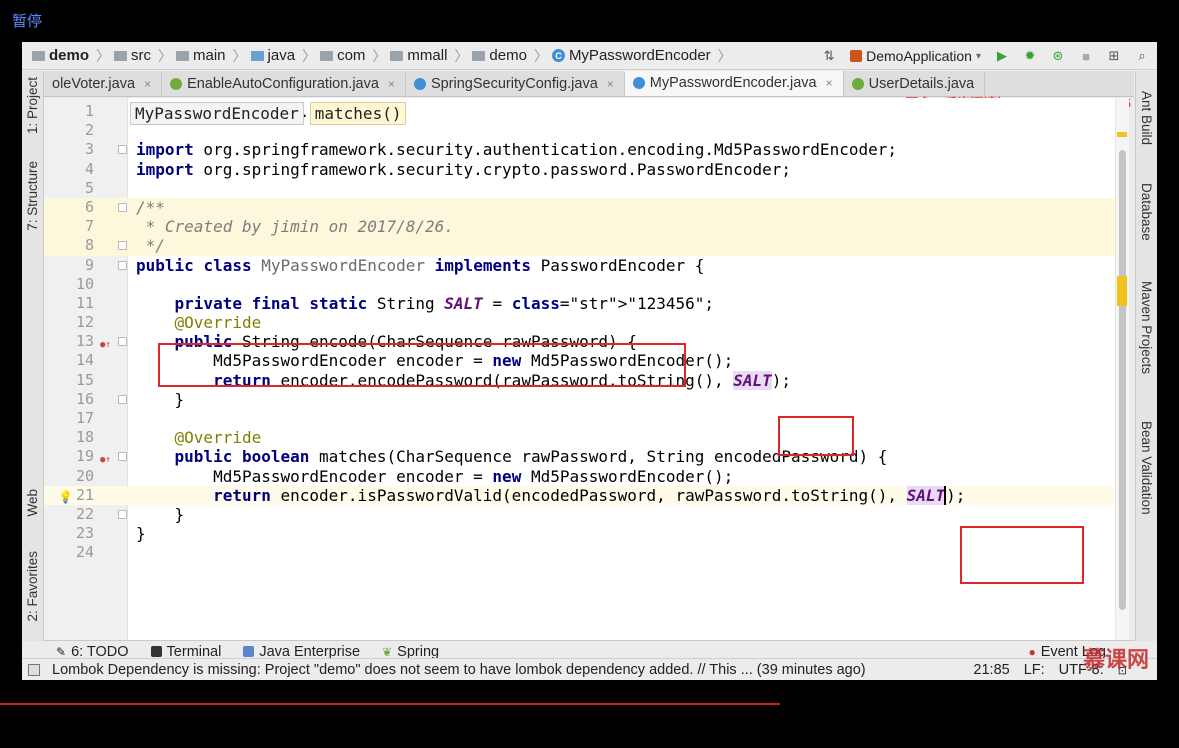 The image size is (1179, 748). Describe the element at coordinates (829, 55) in the screenshot. I see `sort-icon: ⇅` at that location.